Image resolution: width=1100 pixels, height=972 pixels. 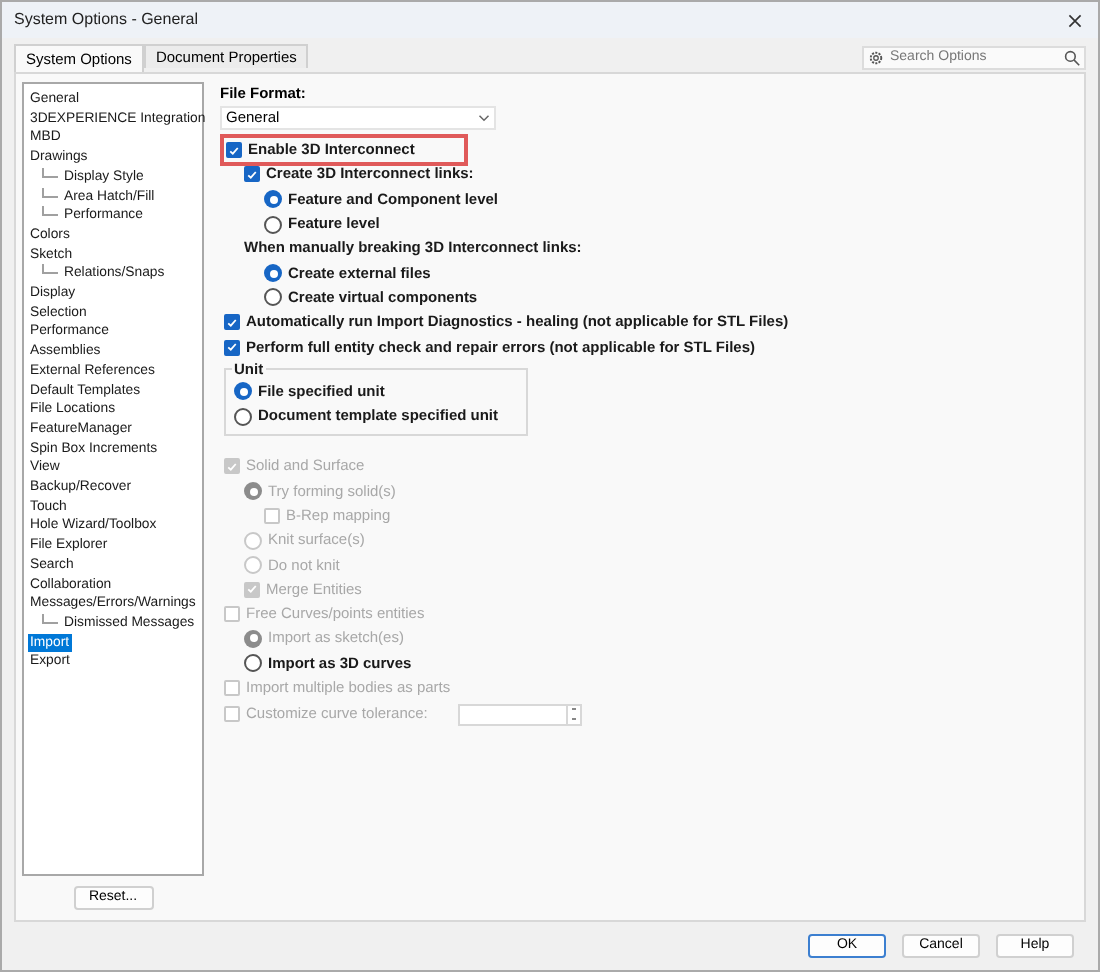 What do you see at coordinates (519, 714) in the screenshot?
I see `spin-field` at bounding box center [519, 714].